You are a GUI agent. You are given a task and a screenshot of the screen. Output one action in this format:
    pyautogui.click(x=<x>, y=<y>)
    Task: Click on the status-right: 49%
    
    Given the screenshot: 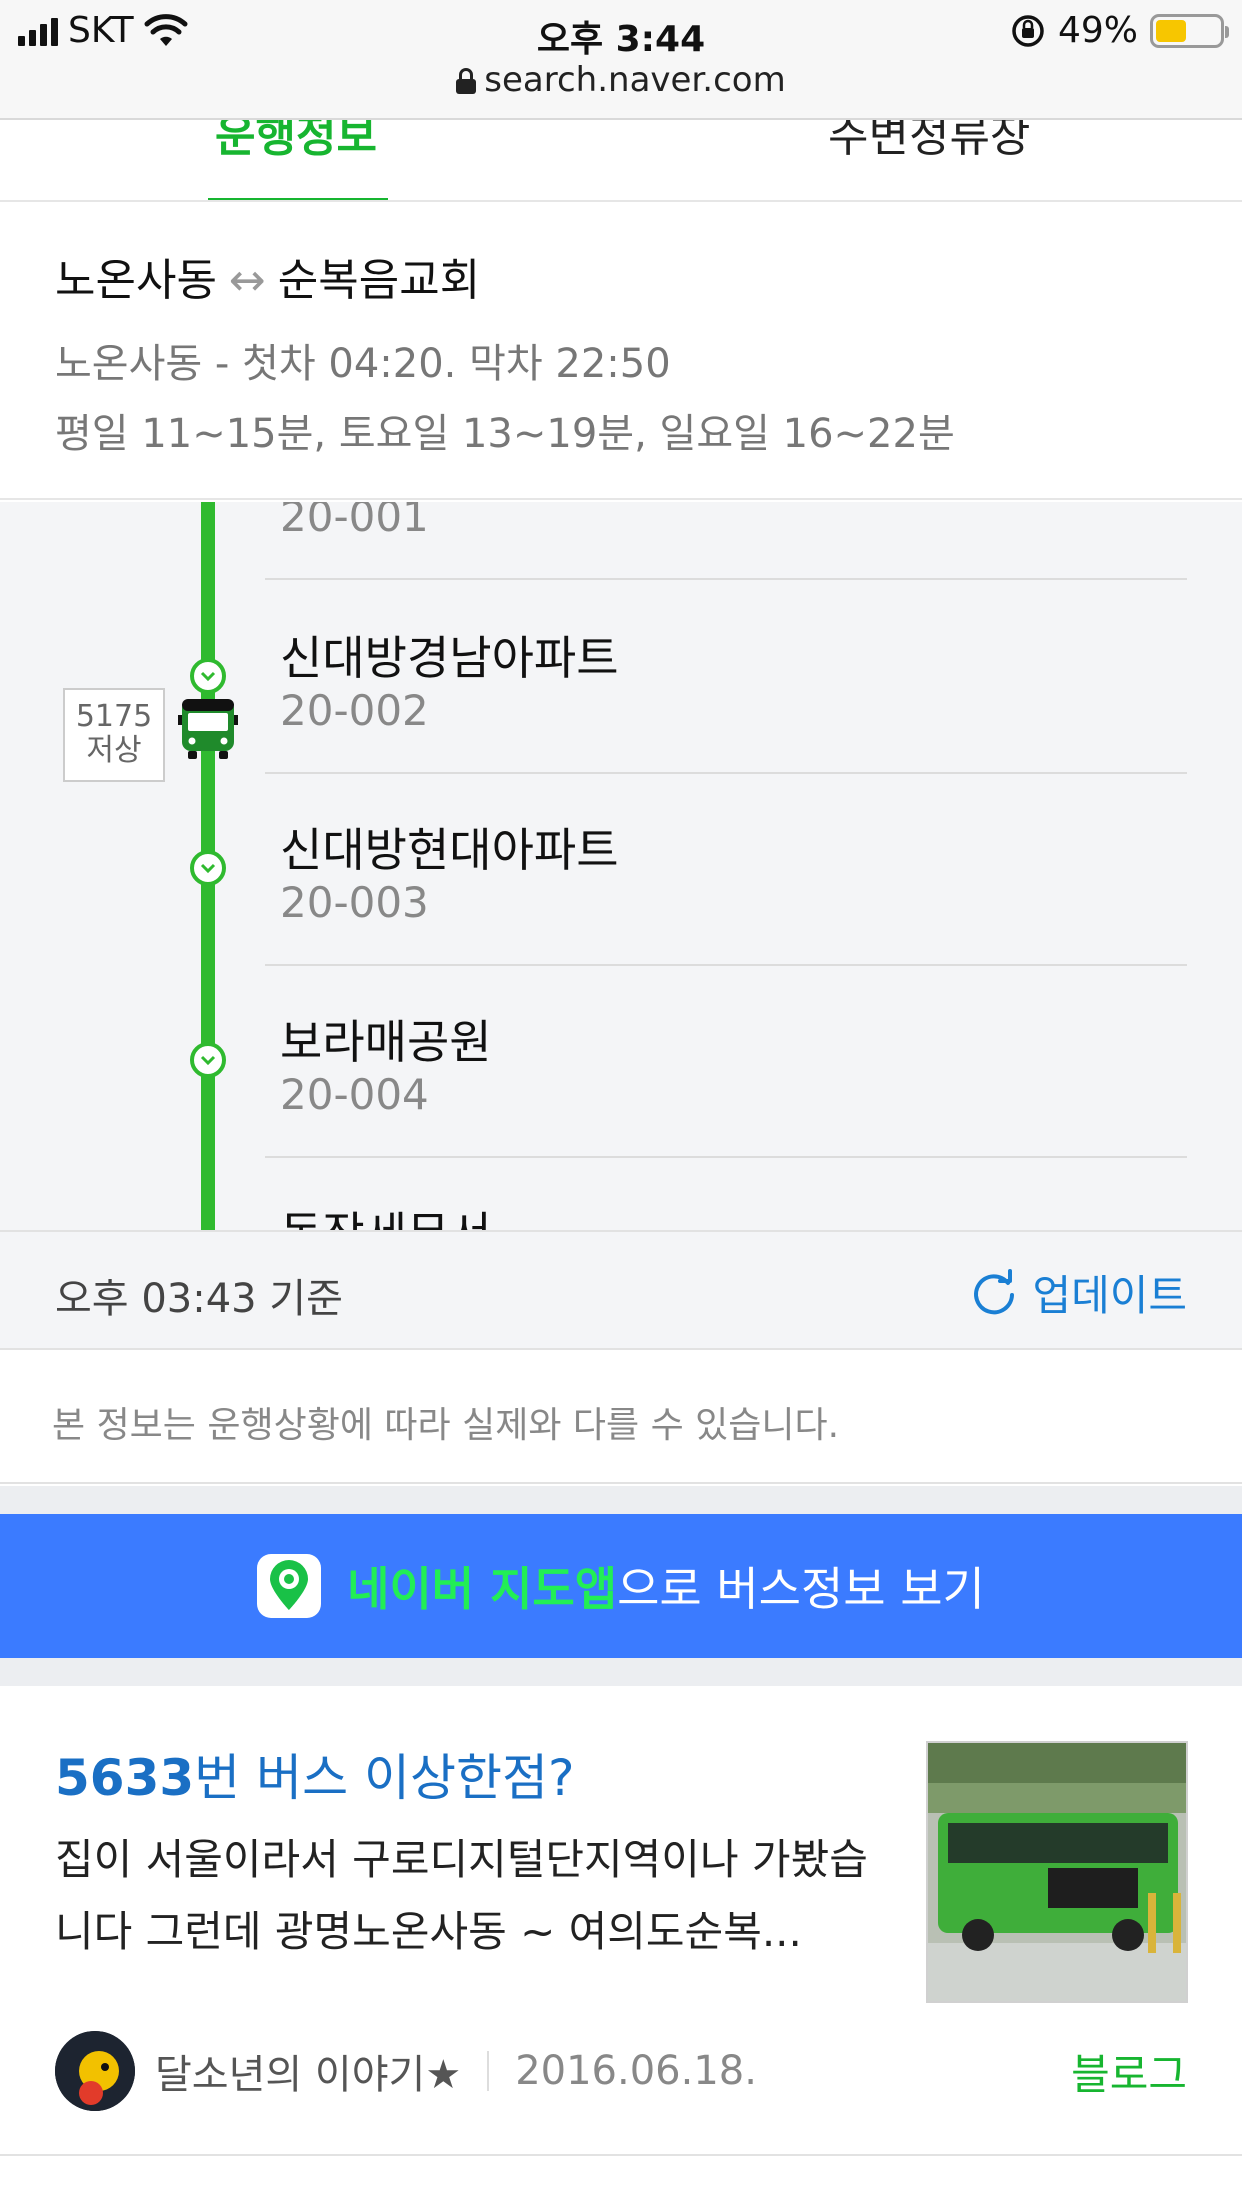 What is the action you would take?
    pyautogui.click(x=1119, y=30)
    